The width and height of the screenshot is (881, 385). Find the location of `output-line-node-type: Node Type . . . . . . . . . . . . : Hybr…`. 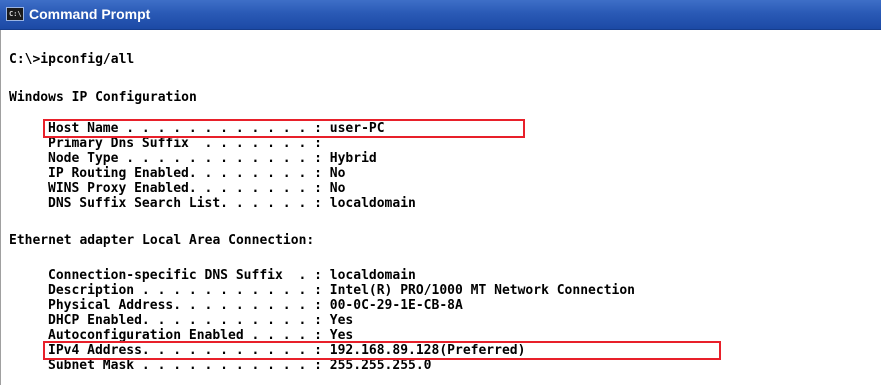

output-line-node-type: Node Type . . . . . . . . . . . . : Hybr… is located at coordinates (212, 158).